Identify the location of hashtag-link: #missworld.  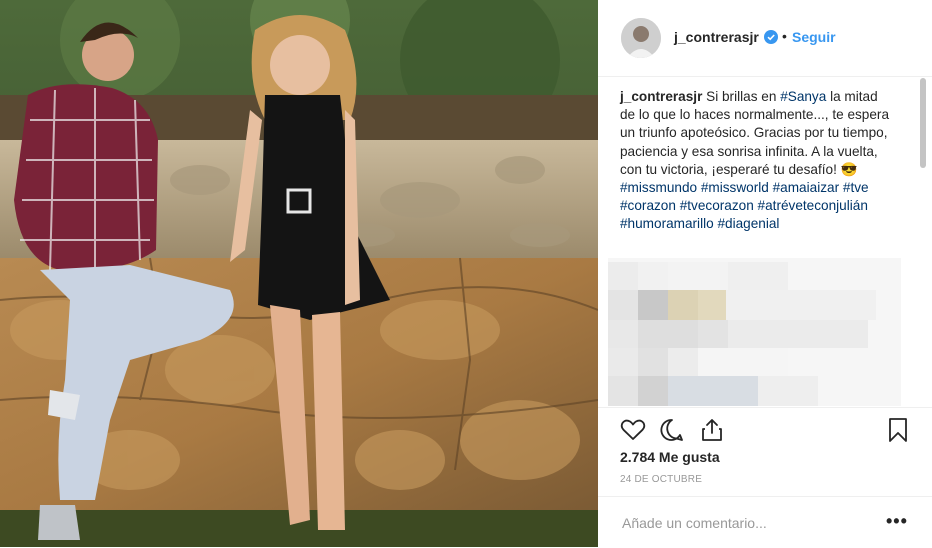
(735, 187).